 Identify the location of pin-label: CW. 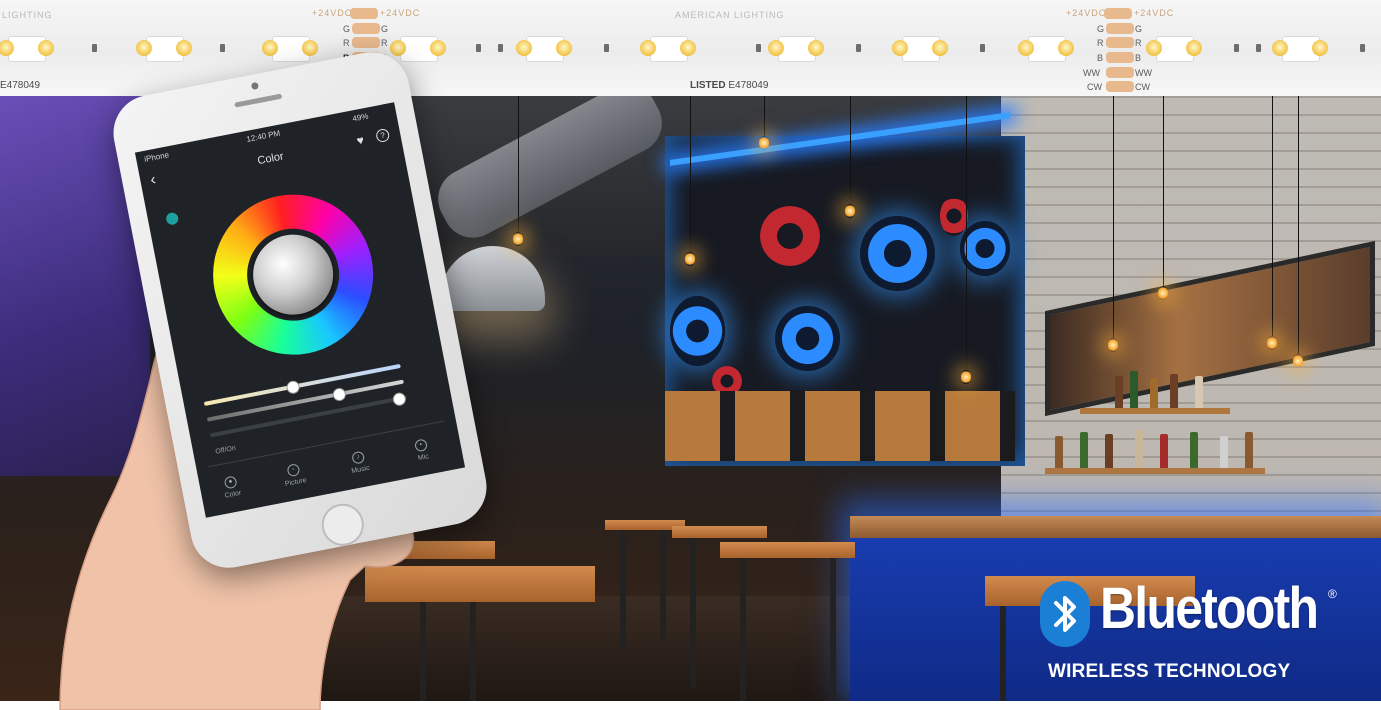
(1094, 87).